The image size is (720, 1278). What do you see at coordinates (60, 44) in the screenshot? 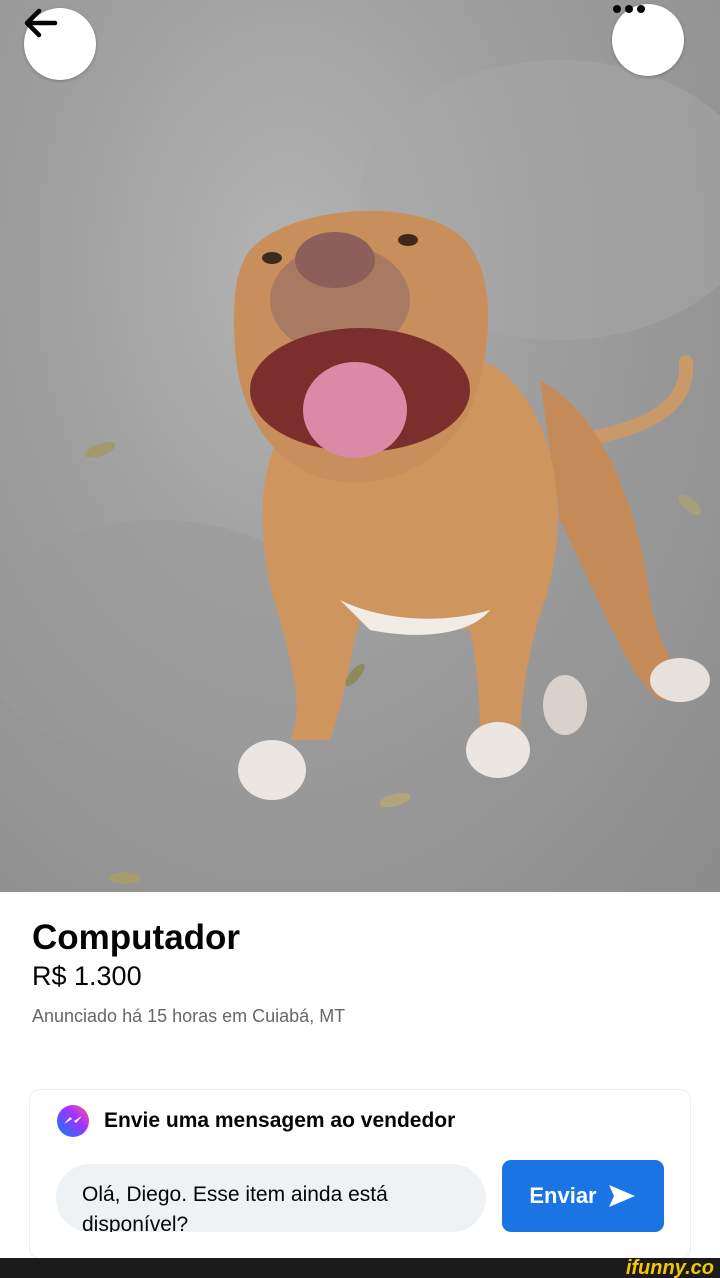
I see `back-button` at bounding box center [60, 44].